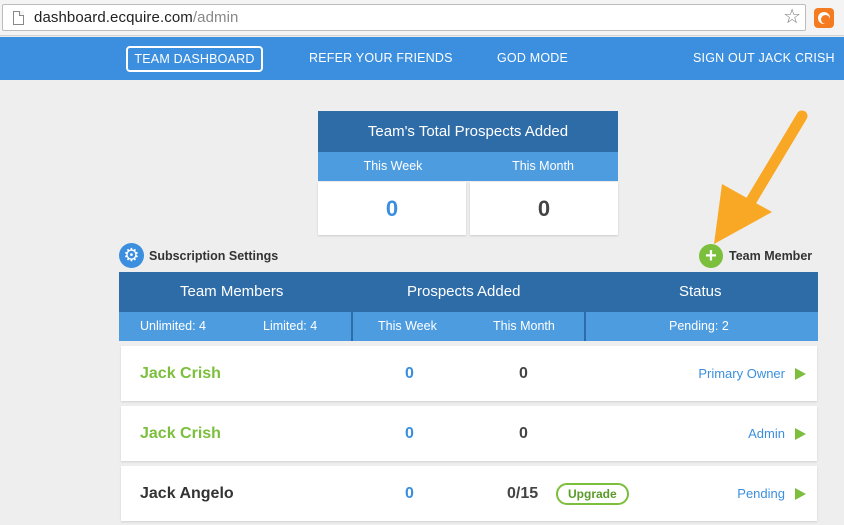  Describe the element at coordinates (543, 166) in the screenshot. I see `totals-this-month-label: This Month` at that location.